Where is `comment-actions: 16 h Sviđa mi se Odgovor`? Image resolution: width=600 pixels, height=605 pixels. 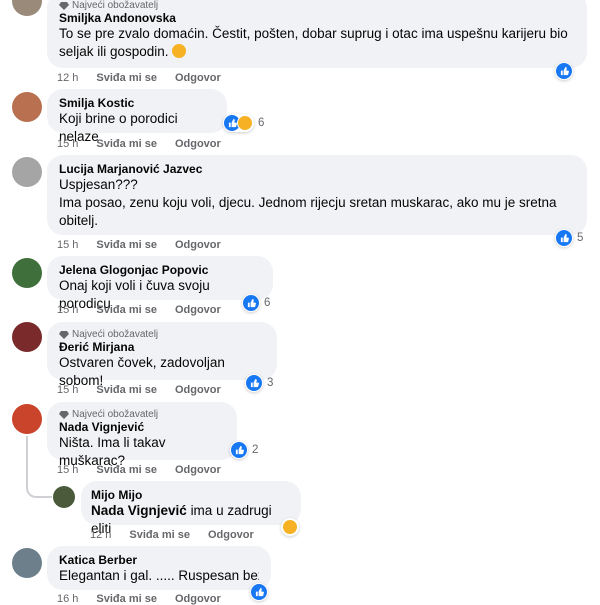
comment-actions: 16 h Sviđa mi se Odgovor is located at coordinates (139, 599).